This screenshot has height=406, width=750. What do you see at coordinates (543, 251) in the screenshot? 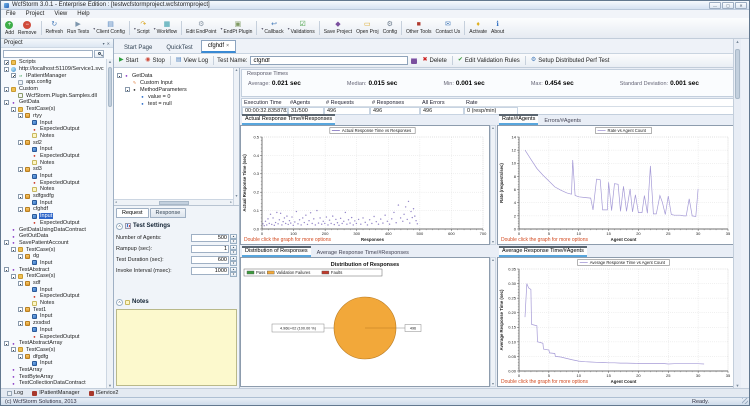
I see `chart-tab: Average Response Time/#Agents` at bounding box center [543, 251].